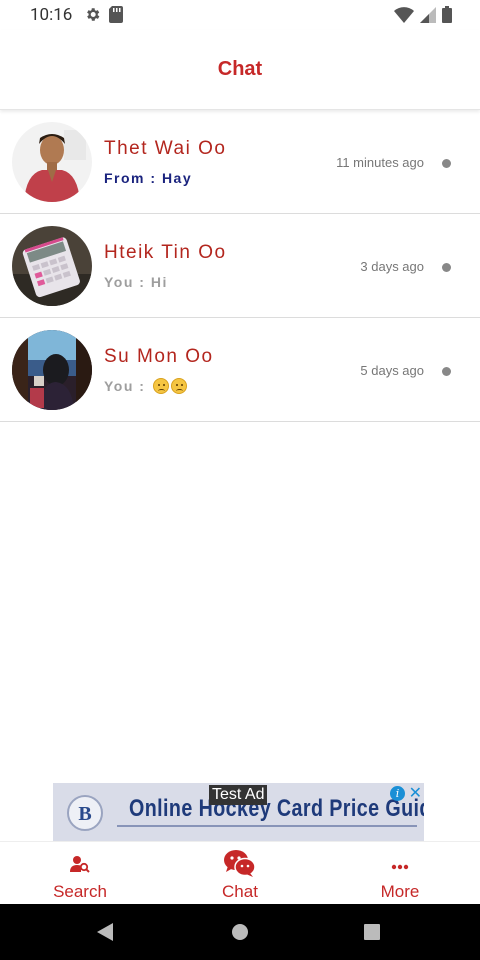 This screenshot has height=960, width=480. Describe the element at coordinates (372, 934) in the screenshot. I see `recents-icon` at that location.